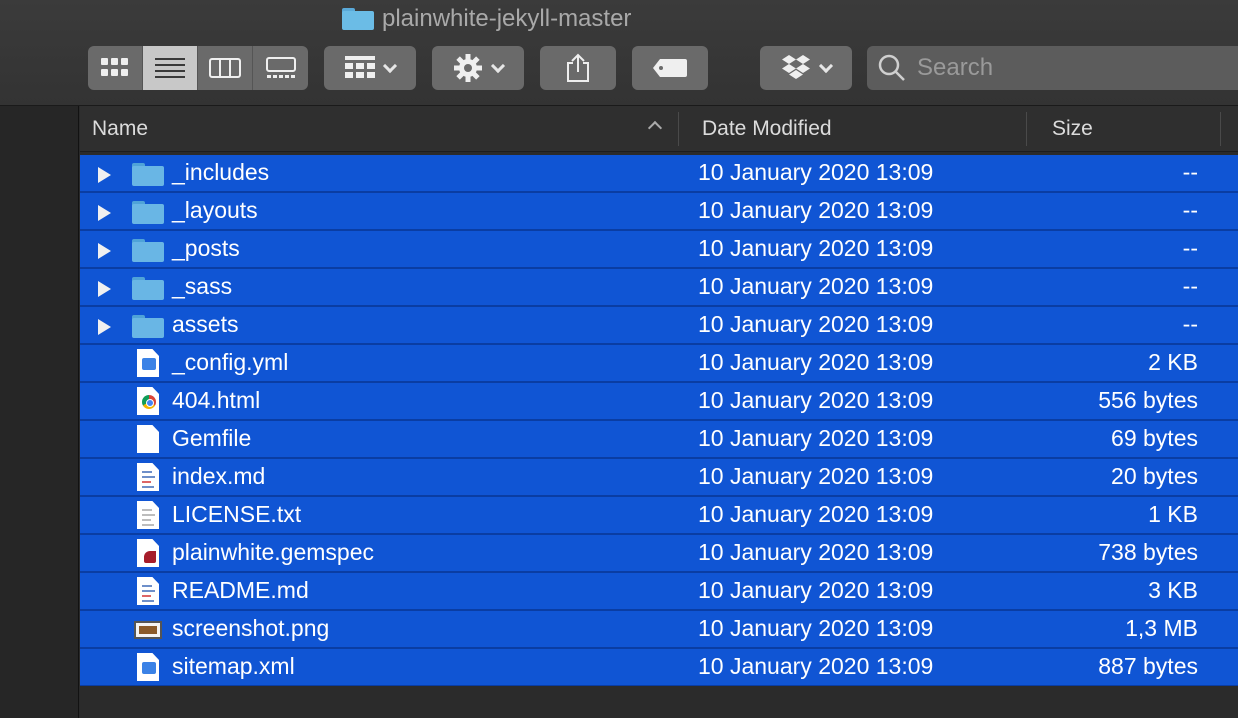 This screenshot has height=718, width=1238. I want to click on share-button, so click(578, 68).